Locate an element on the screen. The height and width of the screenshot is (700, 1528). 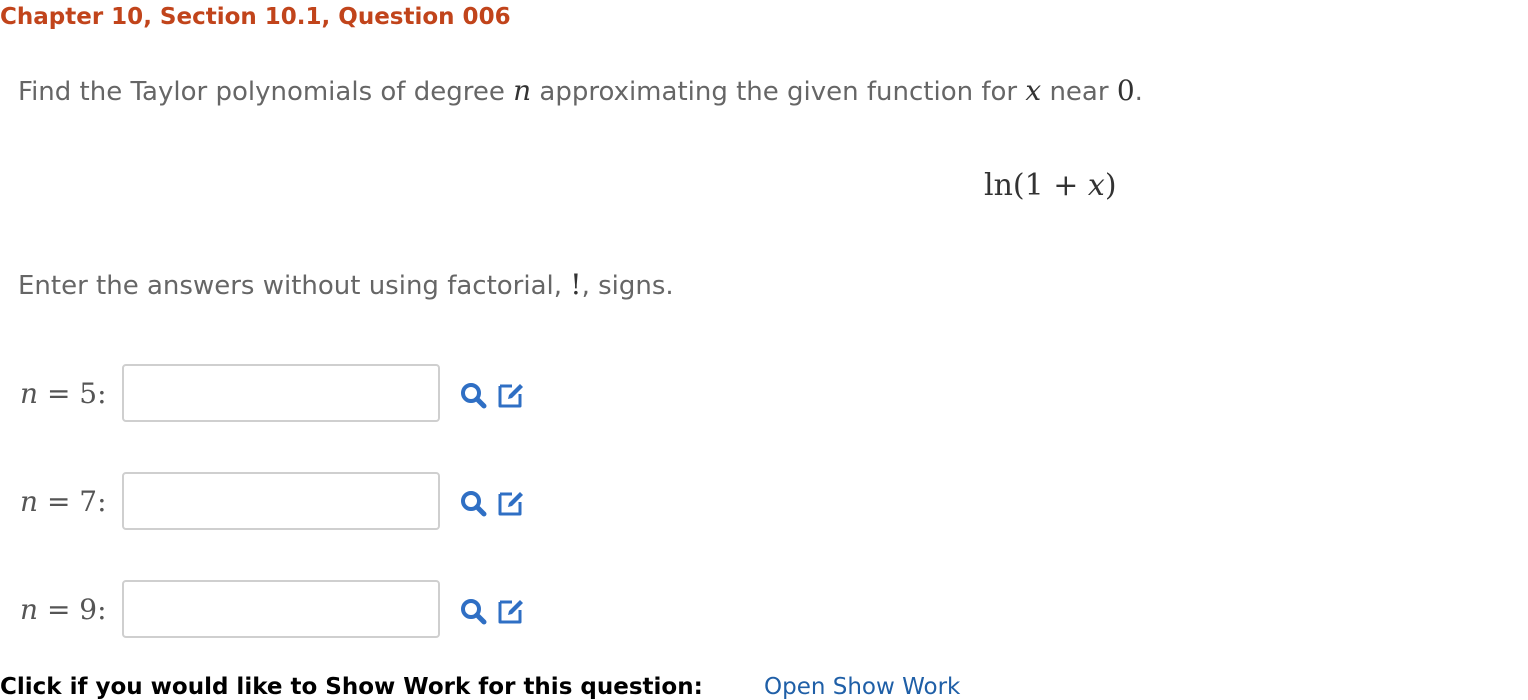
answer-input-n5 is located at coordinates (281, 393).